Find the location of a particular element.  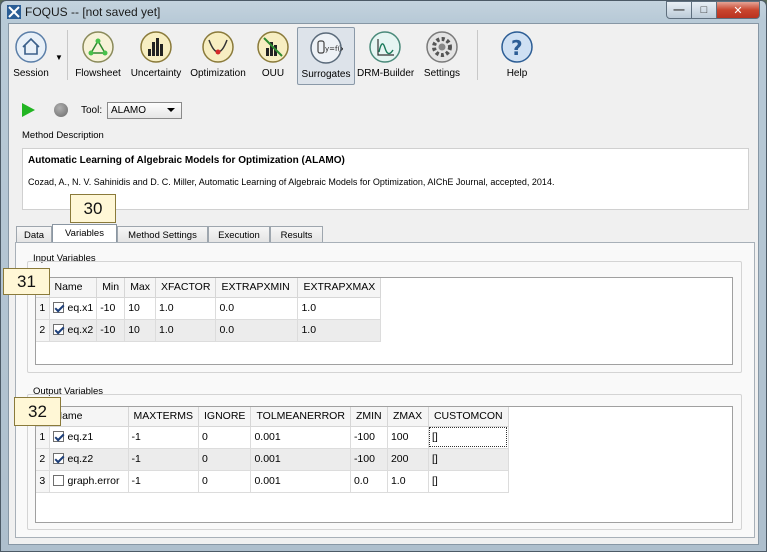

row-number: 3 is located at coordinates (43, 481).